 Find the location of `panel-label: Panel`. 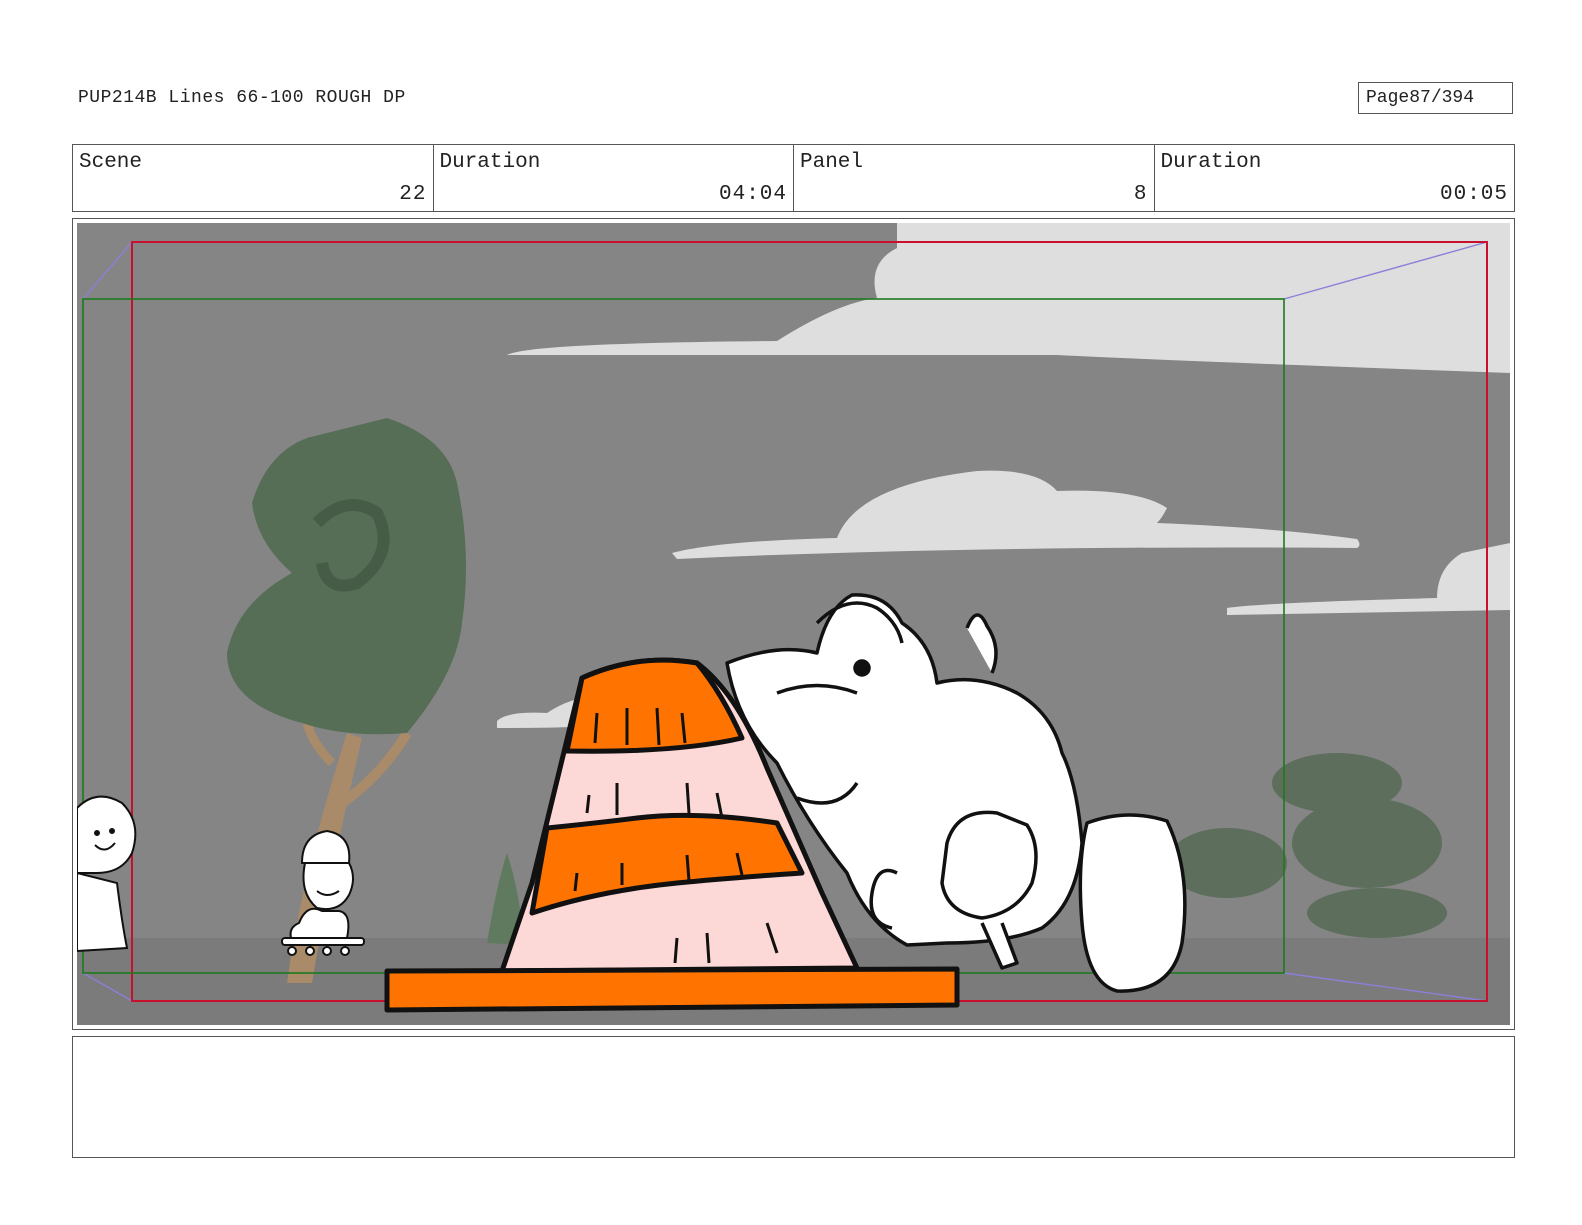

panel-label: Panel is located at coordinates (832, 162).